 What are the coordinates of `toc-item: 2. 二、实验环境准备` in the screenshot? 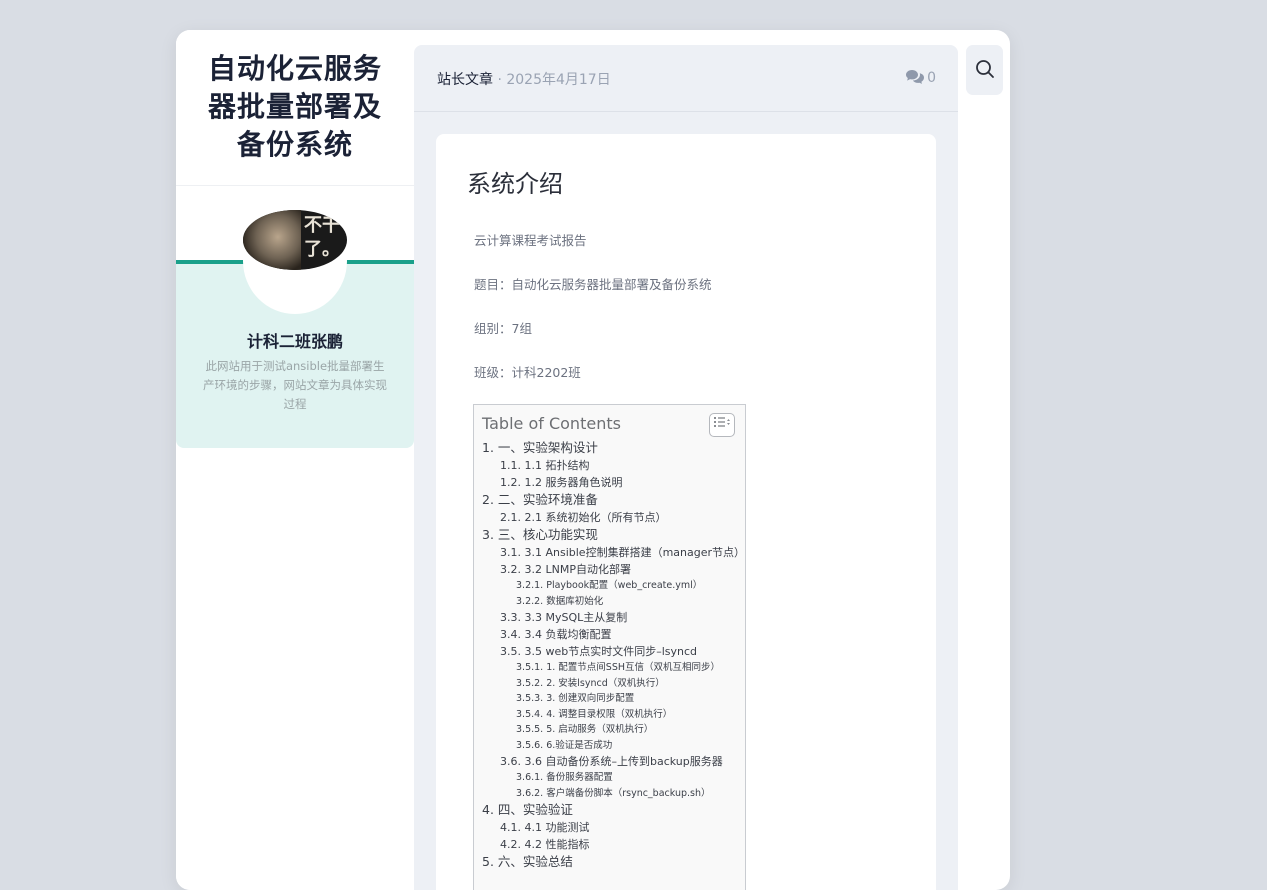 It's located at (613, 500).